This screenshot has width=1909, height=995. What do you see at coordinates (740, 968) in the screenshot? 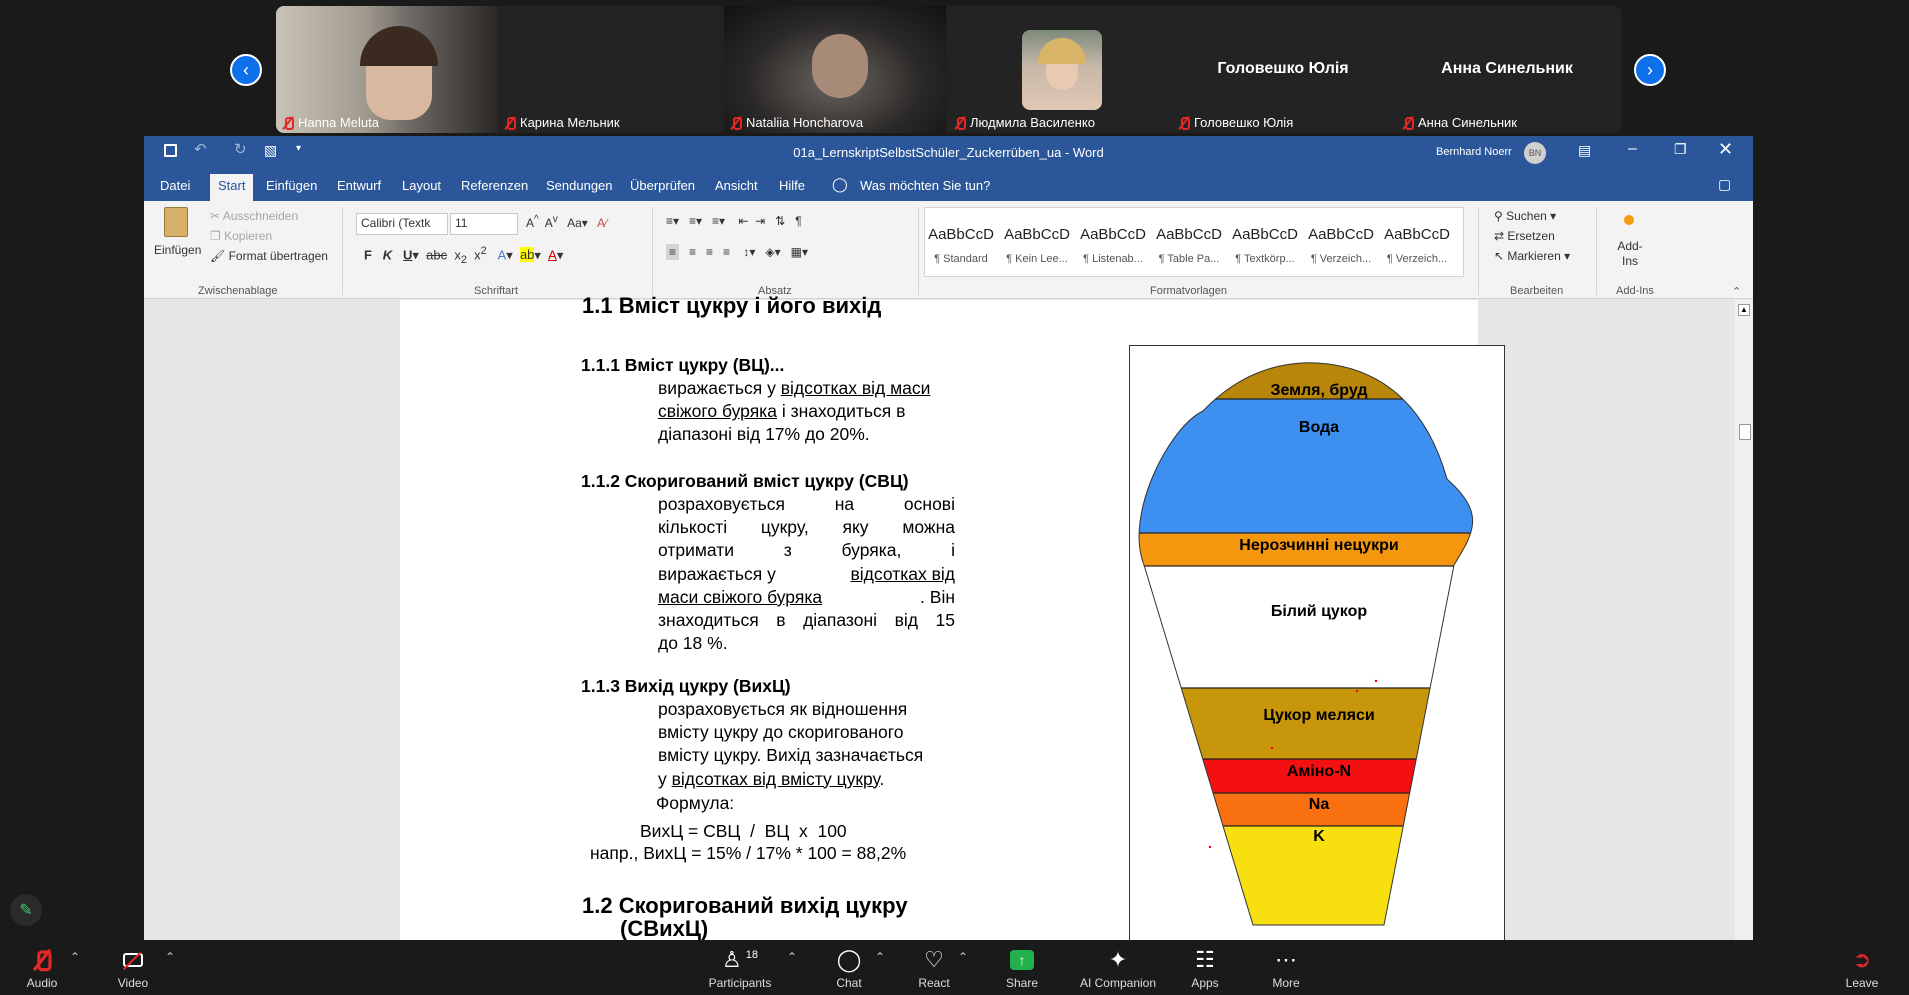
I see `participants-button: ♙ 18 Participants` at bounding box center [740, 968].